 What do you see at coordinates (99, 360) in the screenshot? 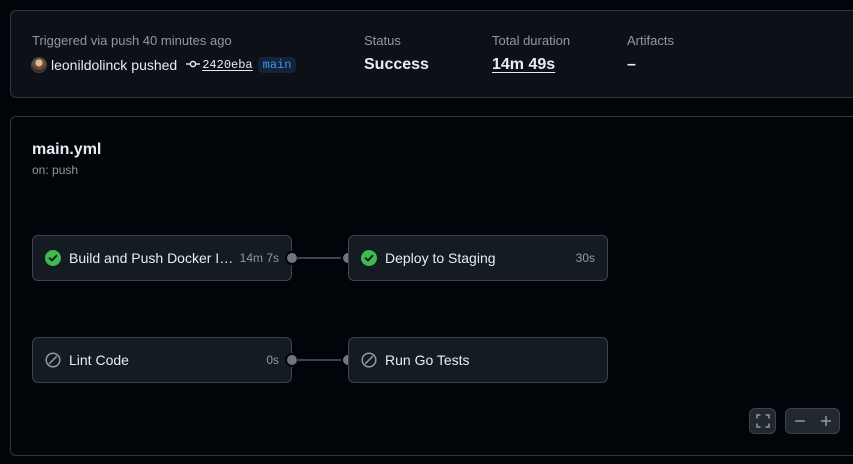
I see `job-name: Lint Code` at bounding box center [99, 360].